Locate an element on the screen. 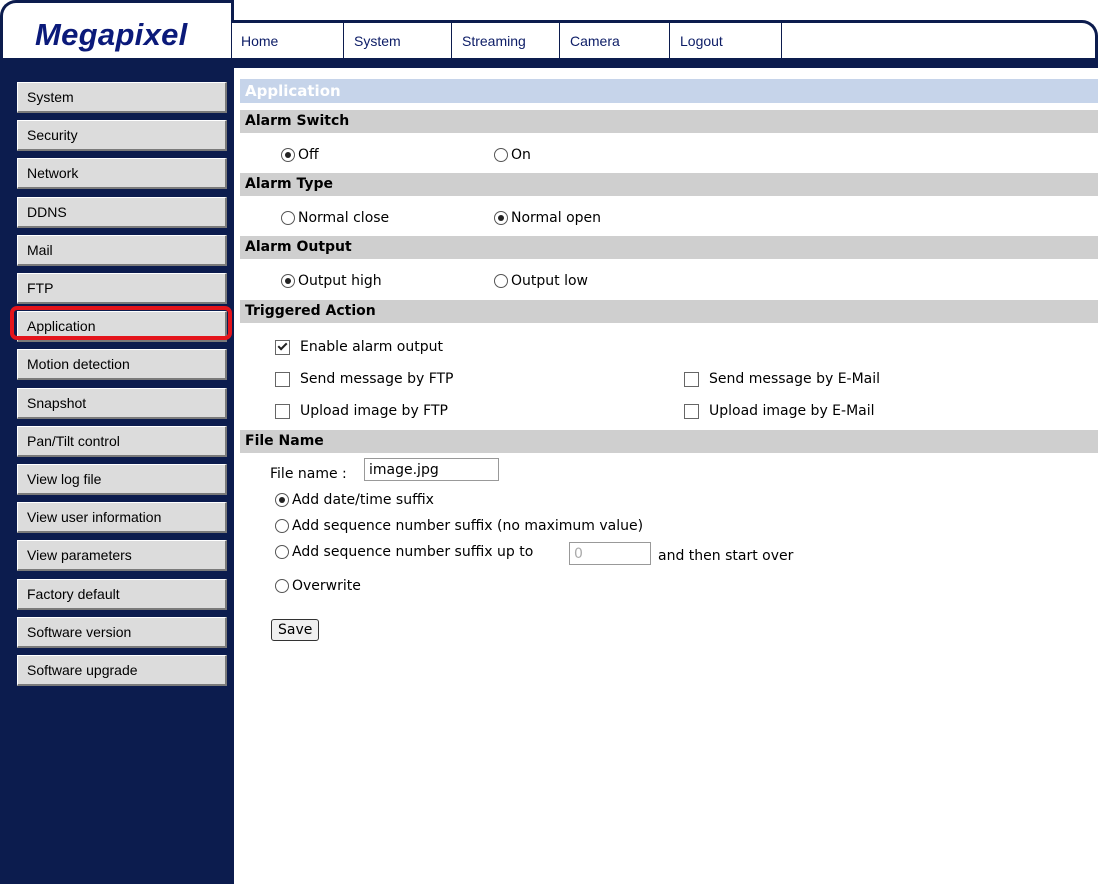 The width and height of the screenshot is (1098, 884). tab-home: Home is located at coordinates (288, 41).